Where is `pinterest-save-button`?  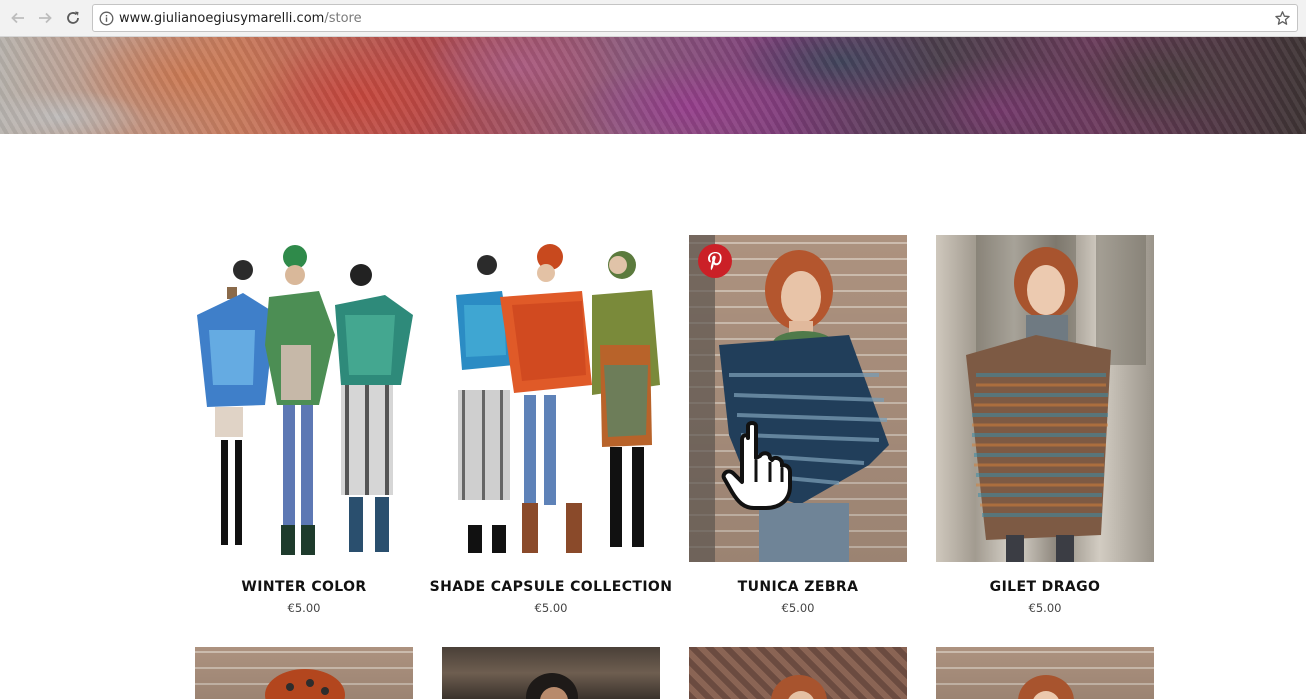
pinterest-save-button is located at coordinates (715, 261).